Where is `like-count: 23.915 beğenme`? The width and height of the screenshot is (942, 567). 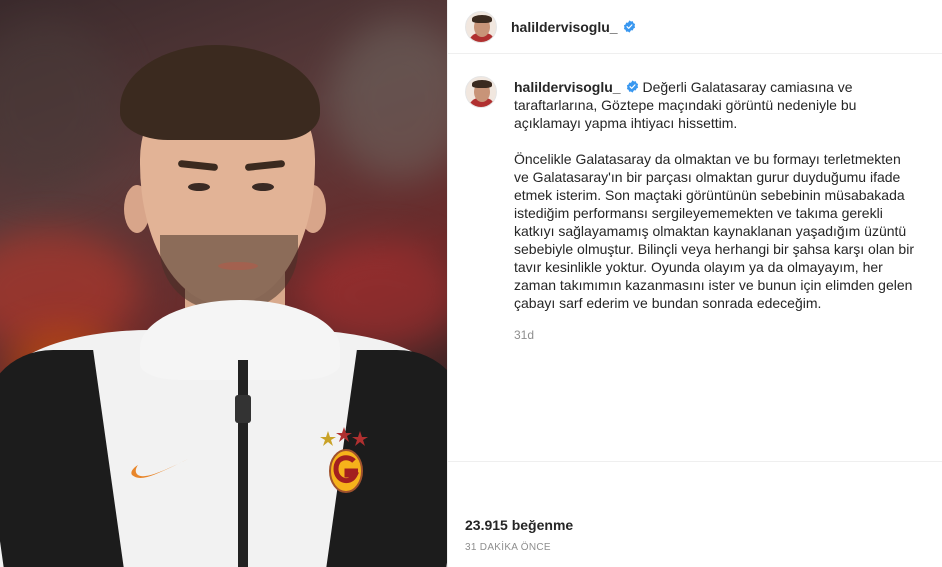
like-count: 23.915 beğenme is located at coordinates (519, 525).